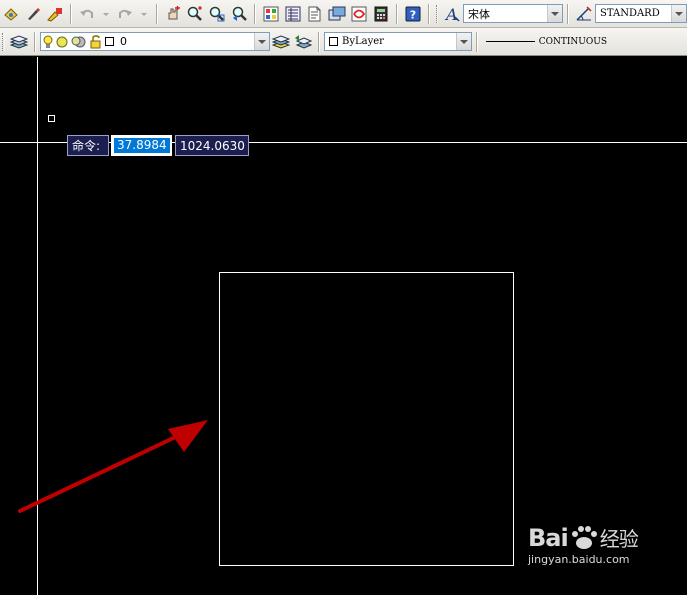  I want to click on publish-icon, so click(11, 14).